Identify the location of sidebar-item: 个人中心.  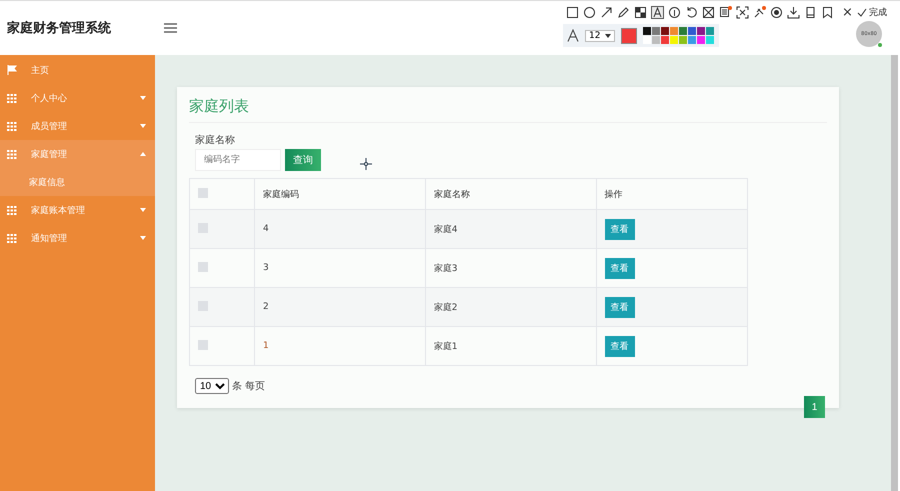
(77, 98).